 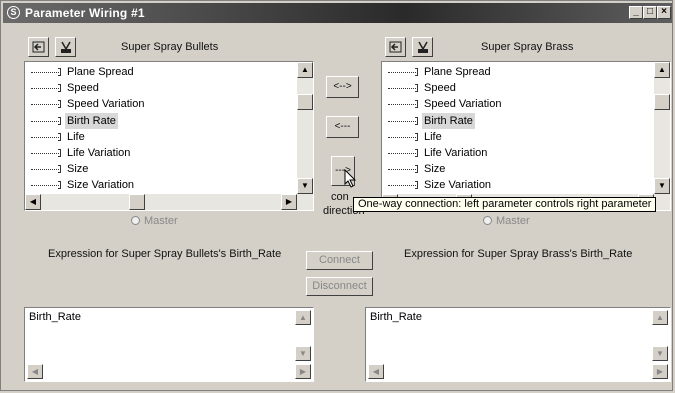 What do you see at coordinates (664, 12) in the screenshot?
I see `close-button: ×` at bounding box center [664, 12].